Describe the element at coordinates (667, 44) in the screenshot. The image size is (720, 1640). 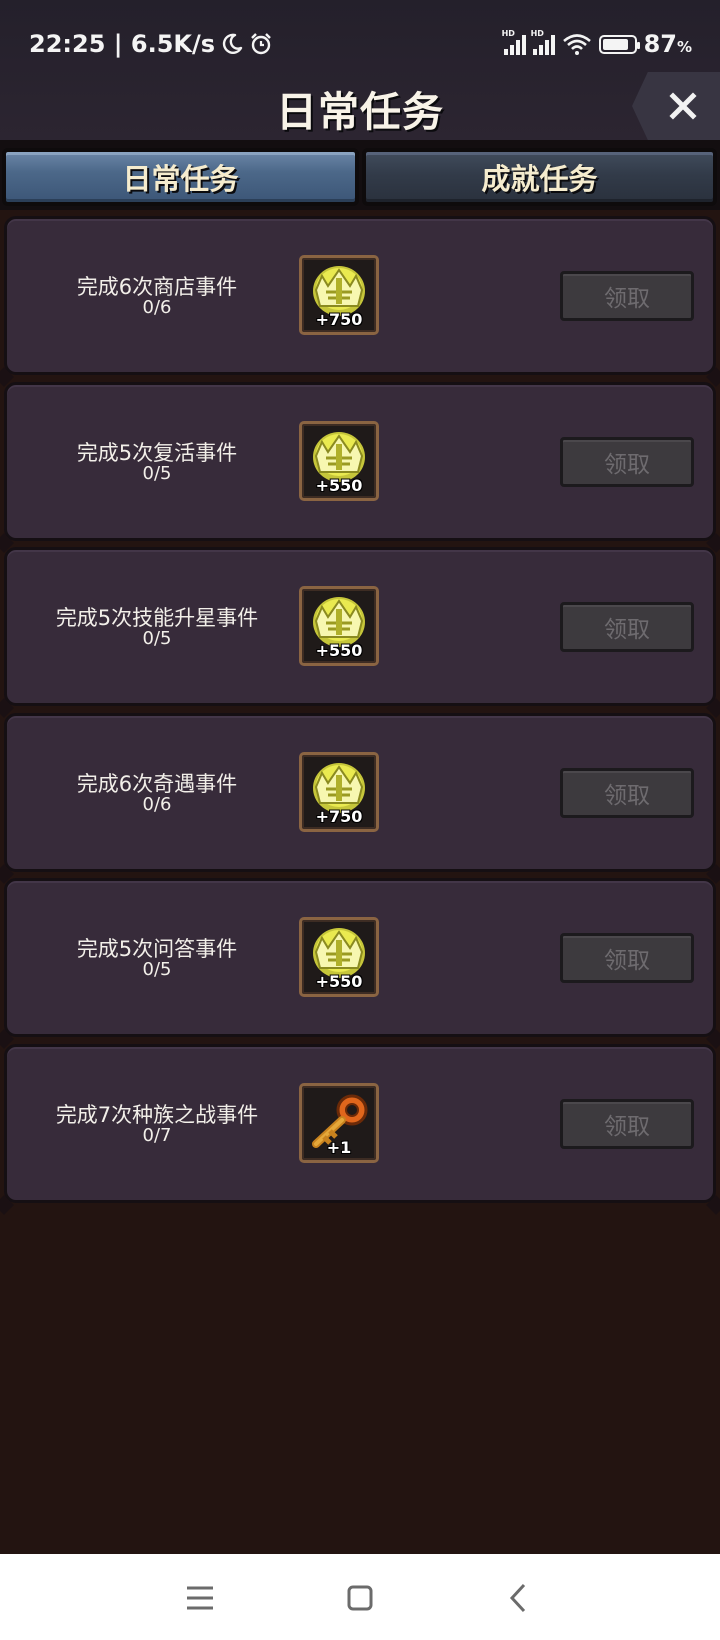
I see `battery-percent: 87%` at that location.